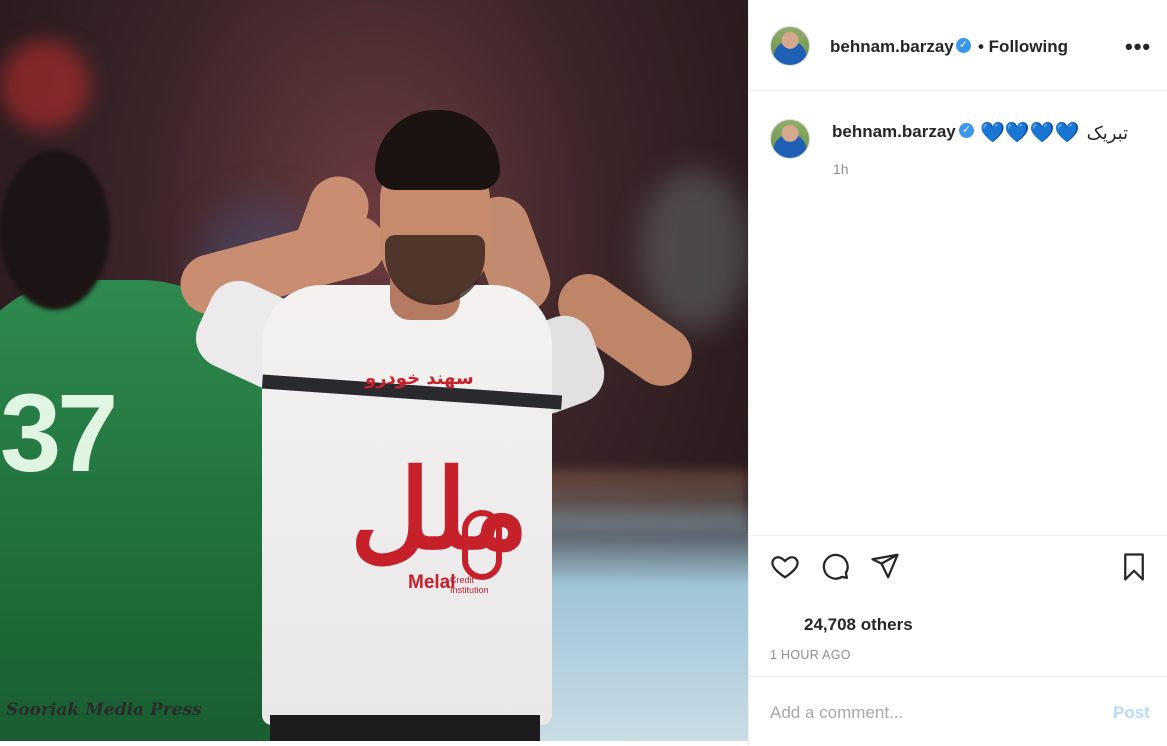 The image size is (1167, 746). What do you see at coordinates (1030, 133) in the screenshot?
I see `blue-hearts-emoji: 💙💙💙💙` at bounding box center [1030, 133].